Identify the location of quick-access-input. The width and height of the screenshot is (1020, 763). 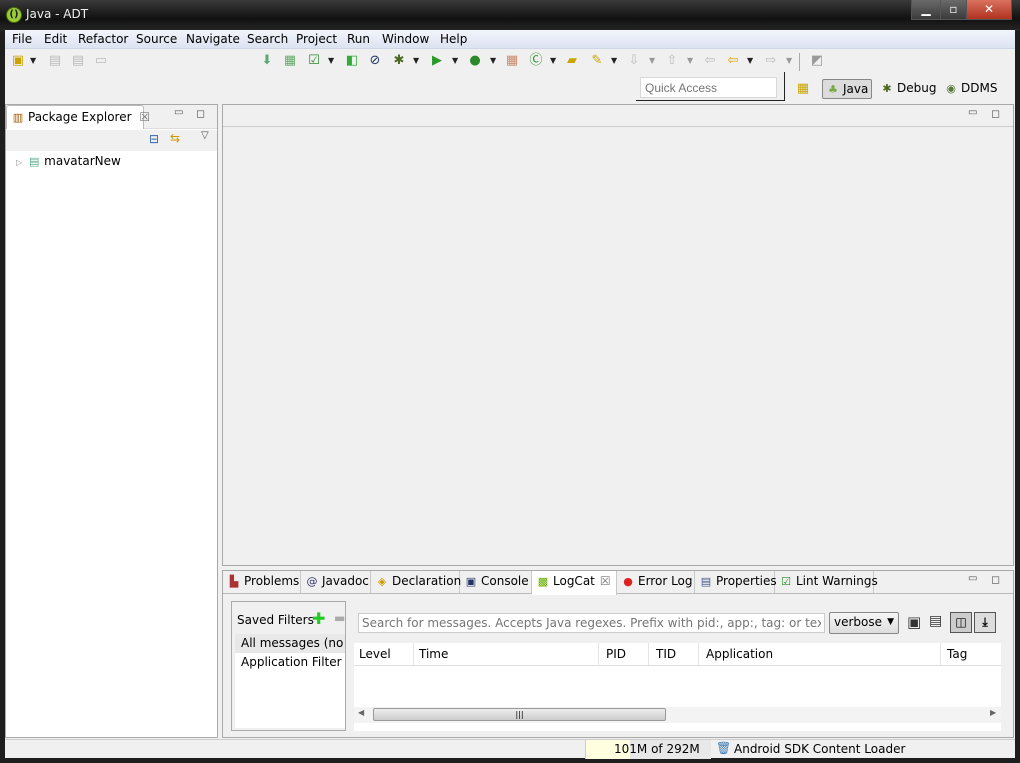
(708, 87).